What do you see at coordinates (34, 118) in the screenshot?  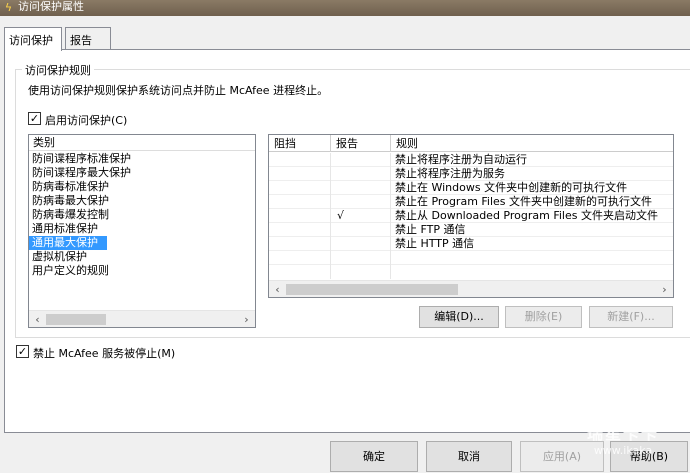 I see `enable-protection-checkbox: ✓` at bounding box center [34, 118].